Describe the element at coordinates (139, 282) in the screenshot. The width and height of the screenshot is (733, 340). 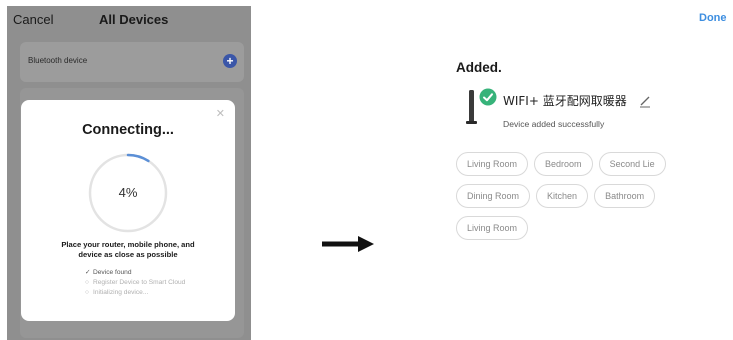
I see `step-label: Register Device to Smart Cloud` at that location.